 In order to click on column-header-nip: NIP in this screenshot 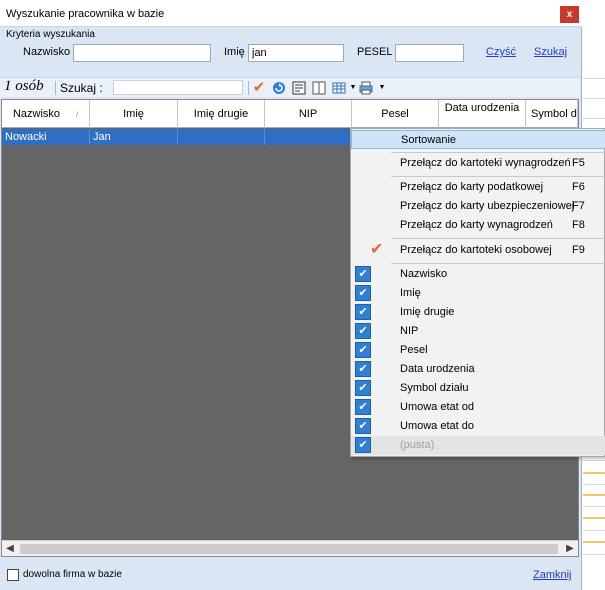, I will do `click(308, 114)`.